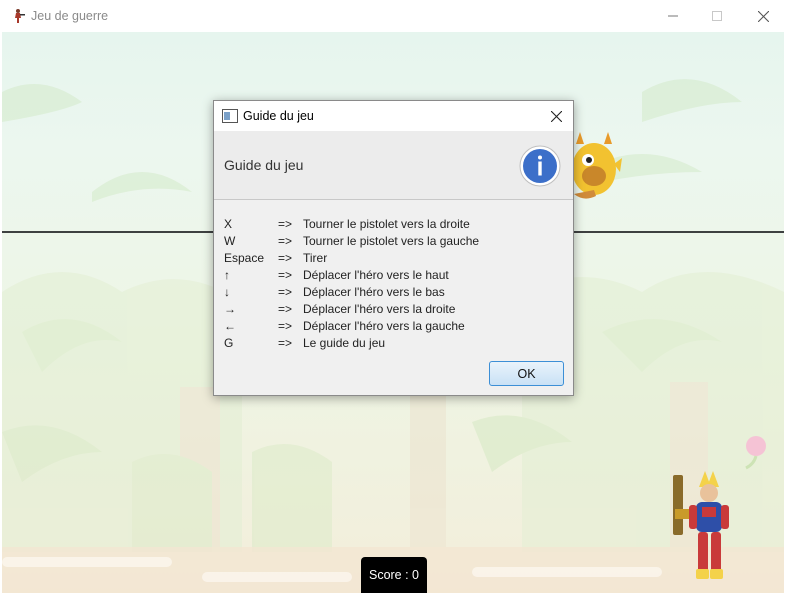 Image resolution: width=786 pixels, height=593 pixels. I want to click on guide-row: ↓ => Déplacer l'héro vers le bas, so click(394, 292).